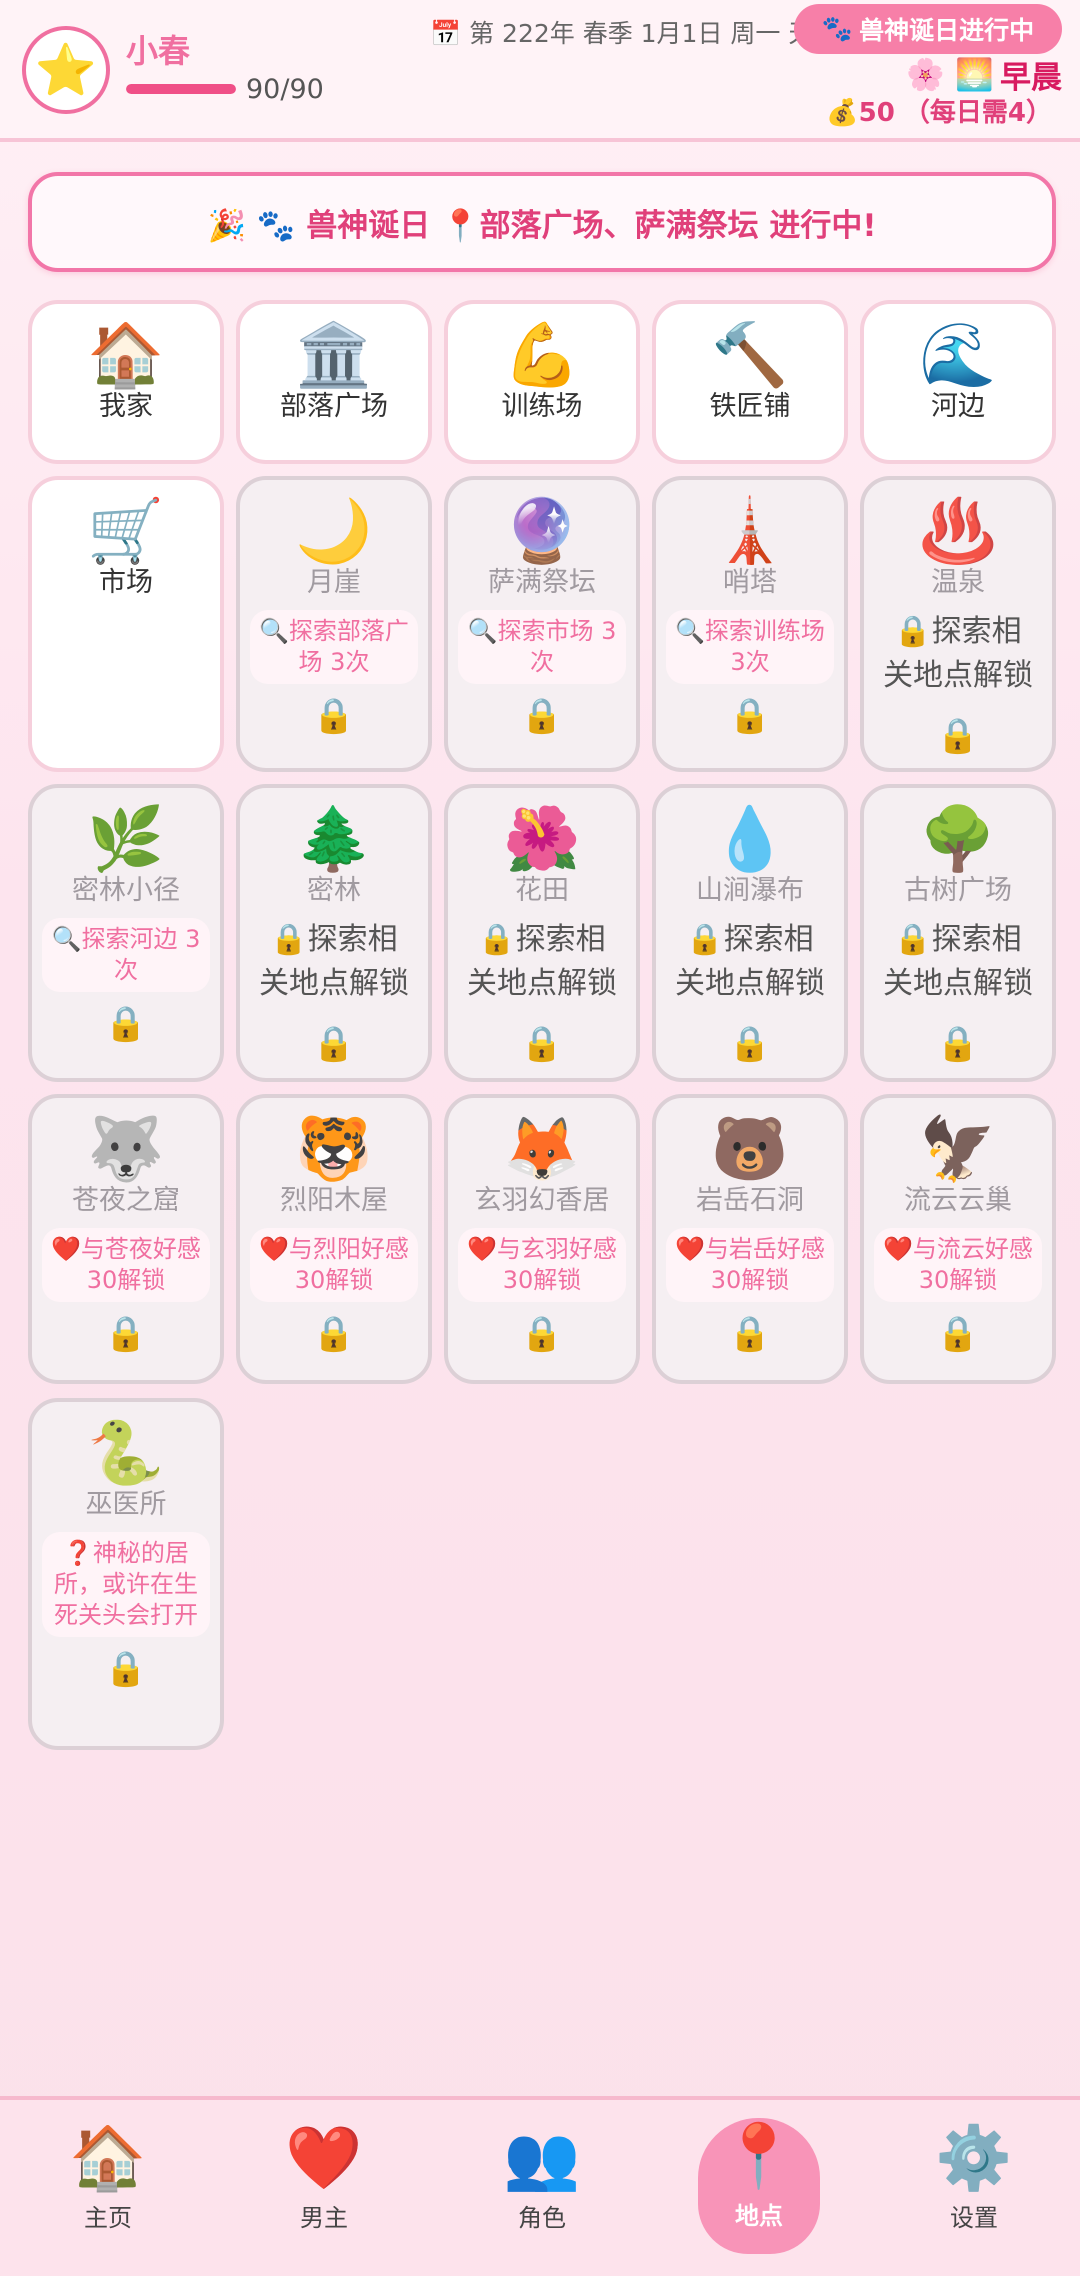  I want to click on unlock-hint: ❤️与烈阳好感30解锁, so click(334, 1265).